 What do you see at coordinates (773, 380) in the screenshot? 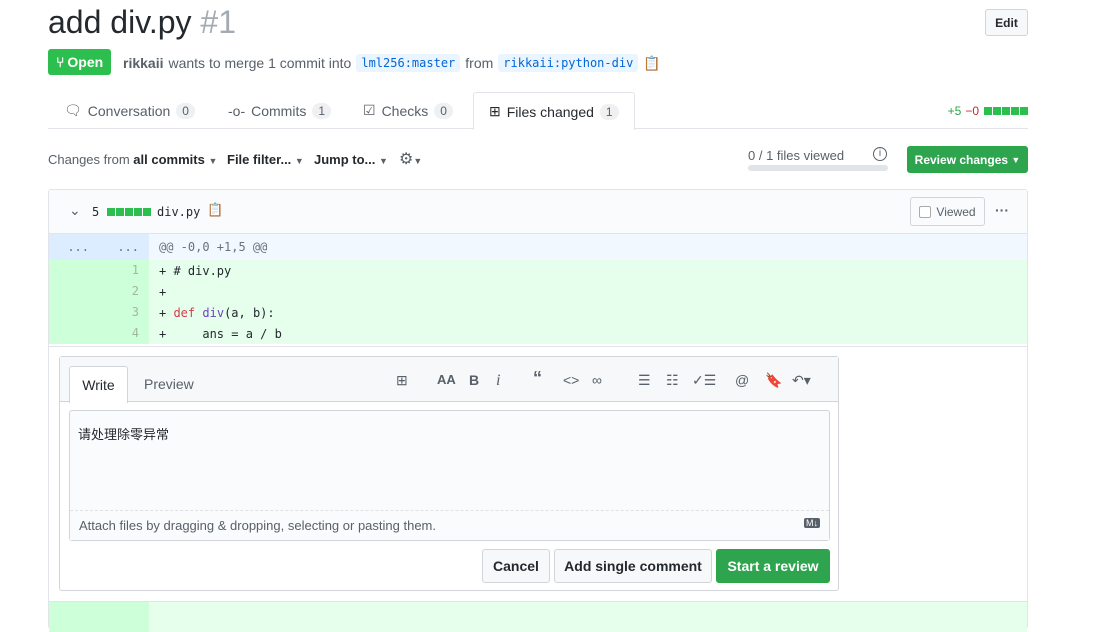
I see `saved-reply-icon: 🔖` at bounding box center [773, 380].